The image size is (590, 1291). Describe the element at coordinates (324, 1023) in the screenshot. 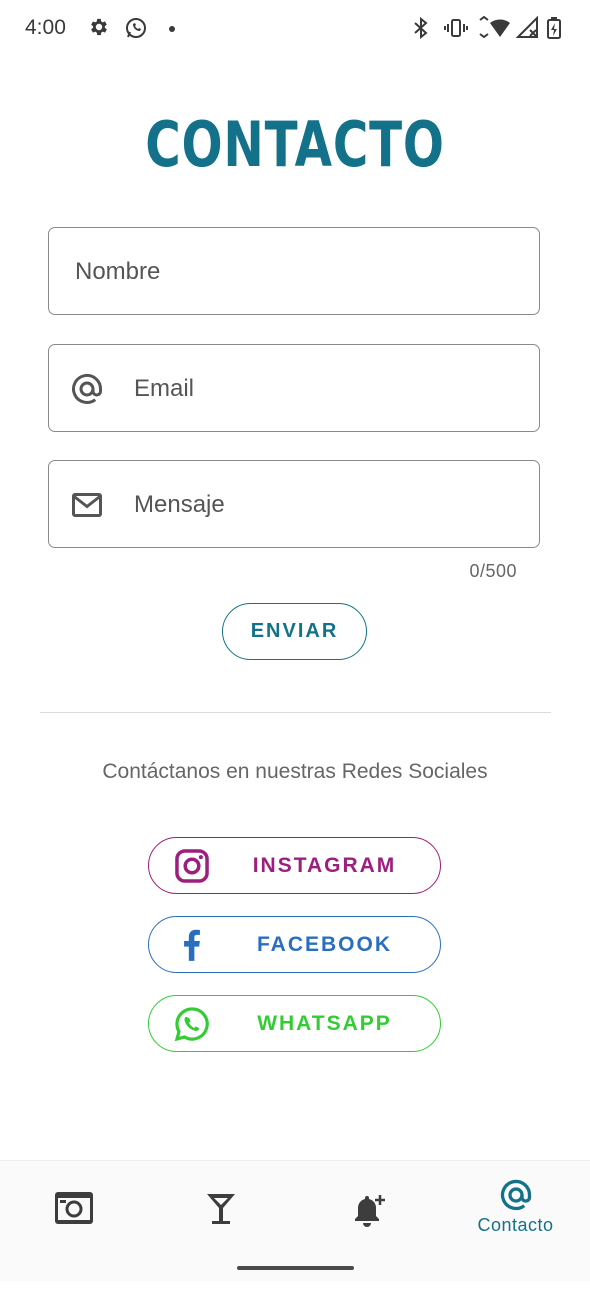

I see `whatsapp-label: WHATSAPP` at that location.